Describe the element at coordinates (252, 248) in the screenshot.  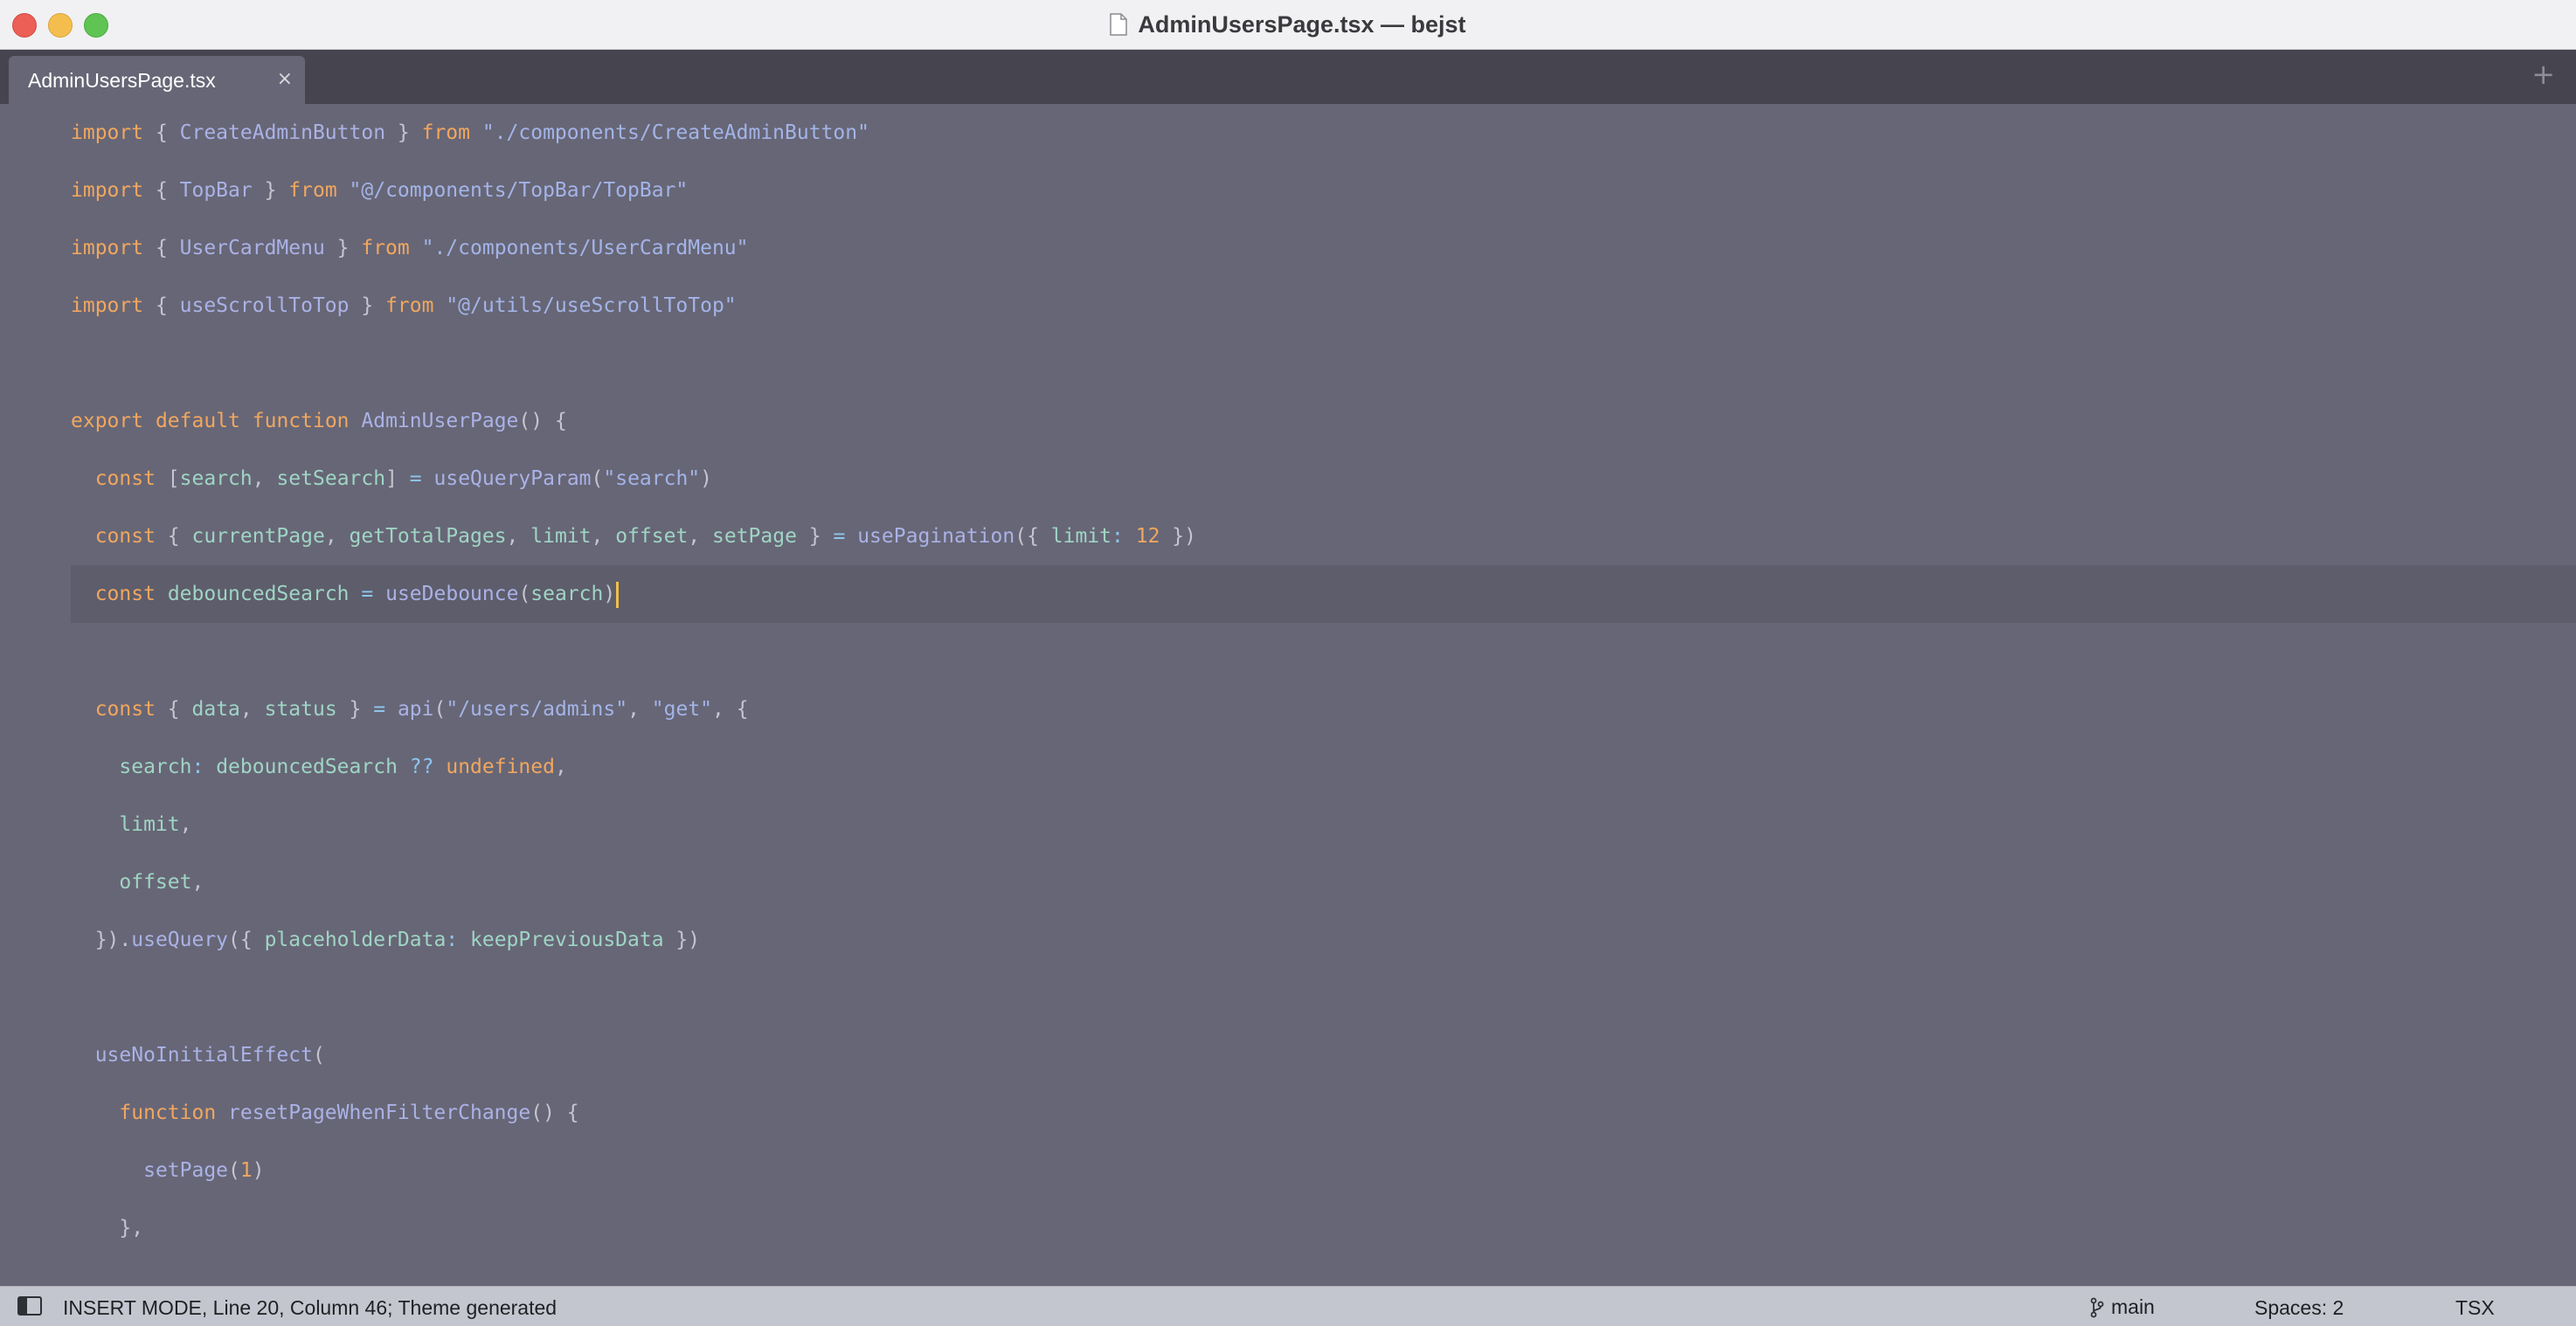
I see `code-token: UserCardMenu` at that location.